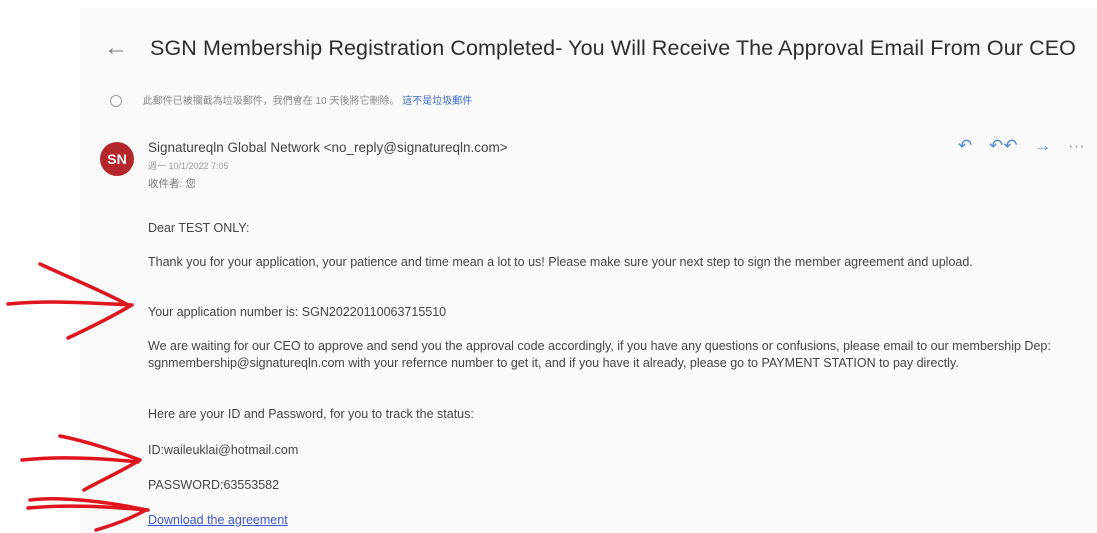 This screenshot has height=533, width=1097. I want to click on forward-icon: →, so click(1042, 145).